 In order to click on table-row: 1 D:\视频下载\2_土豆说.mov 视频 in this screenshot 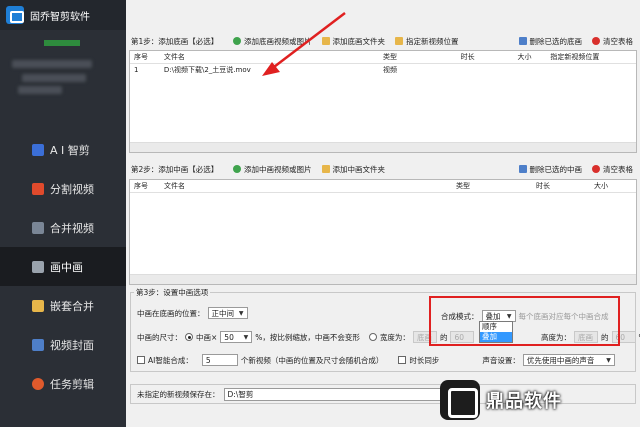, I will do `click(383, 69)`.